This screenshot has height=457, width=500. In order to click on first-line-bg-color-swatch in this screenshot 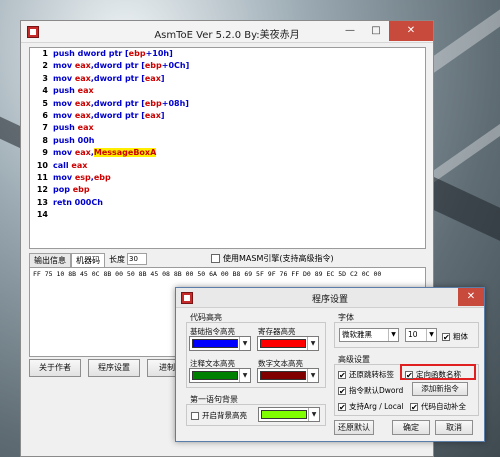, I will do `click(284, 414)`.